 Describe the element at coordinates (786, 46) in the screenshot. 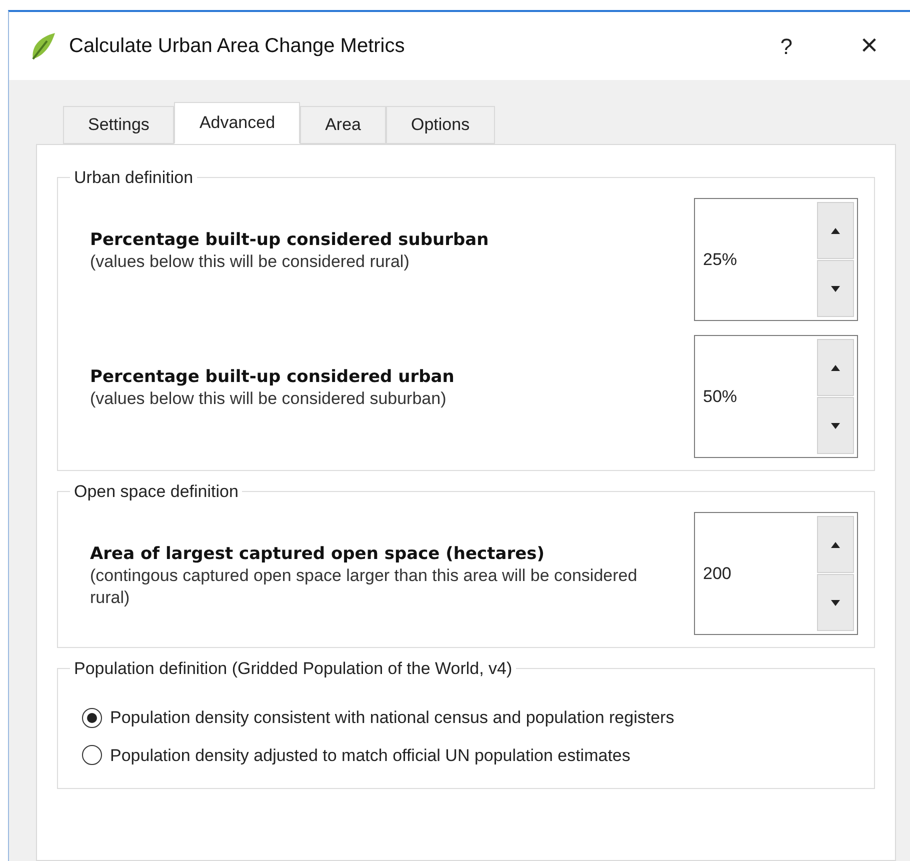

I see `help-button: ?` at that location.